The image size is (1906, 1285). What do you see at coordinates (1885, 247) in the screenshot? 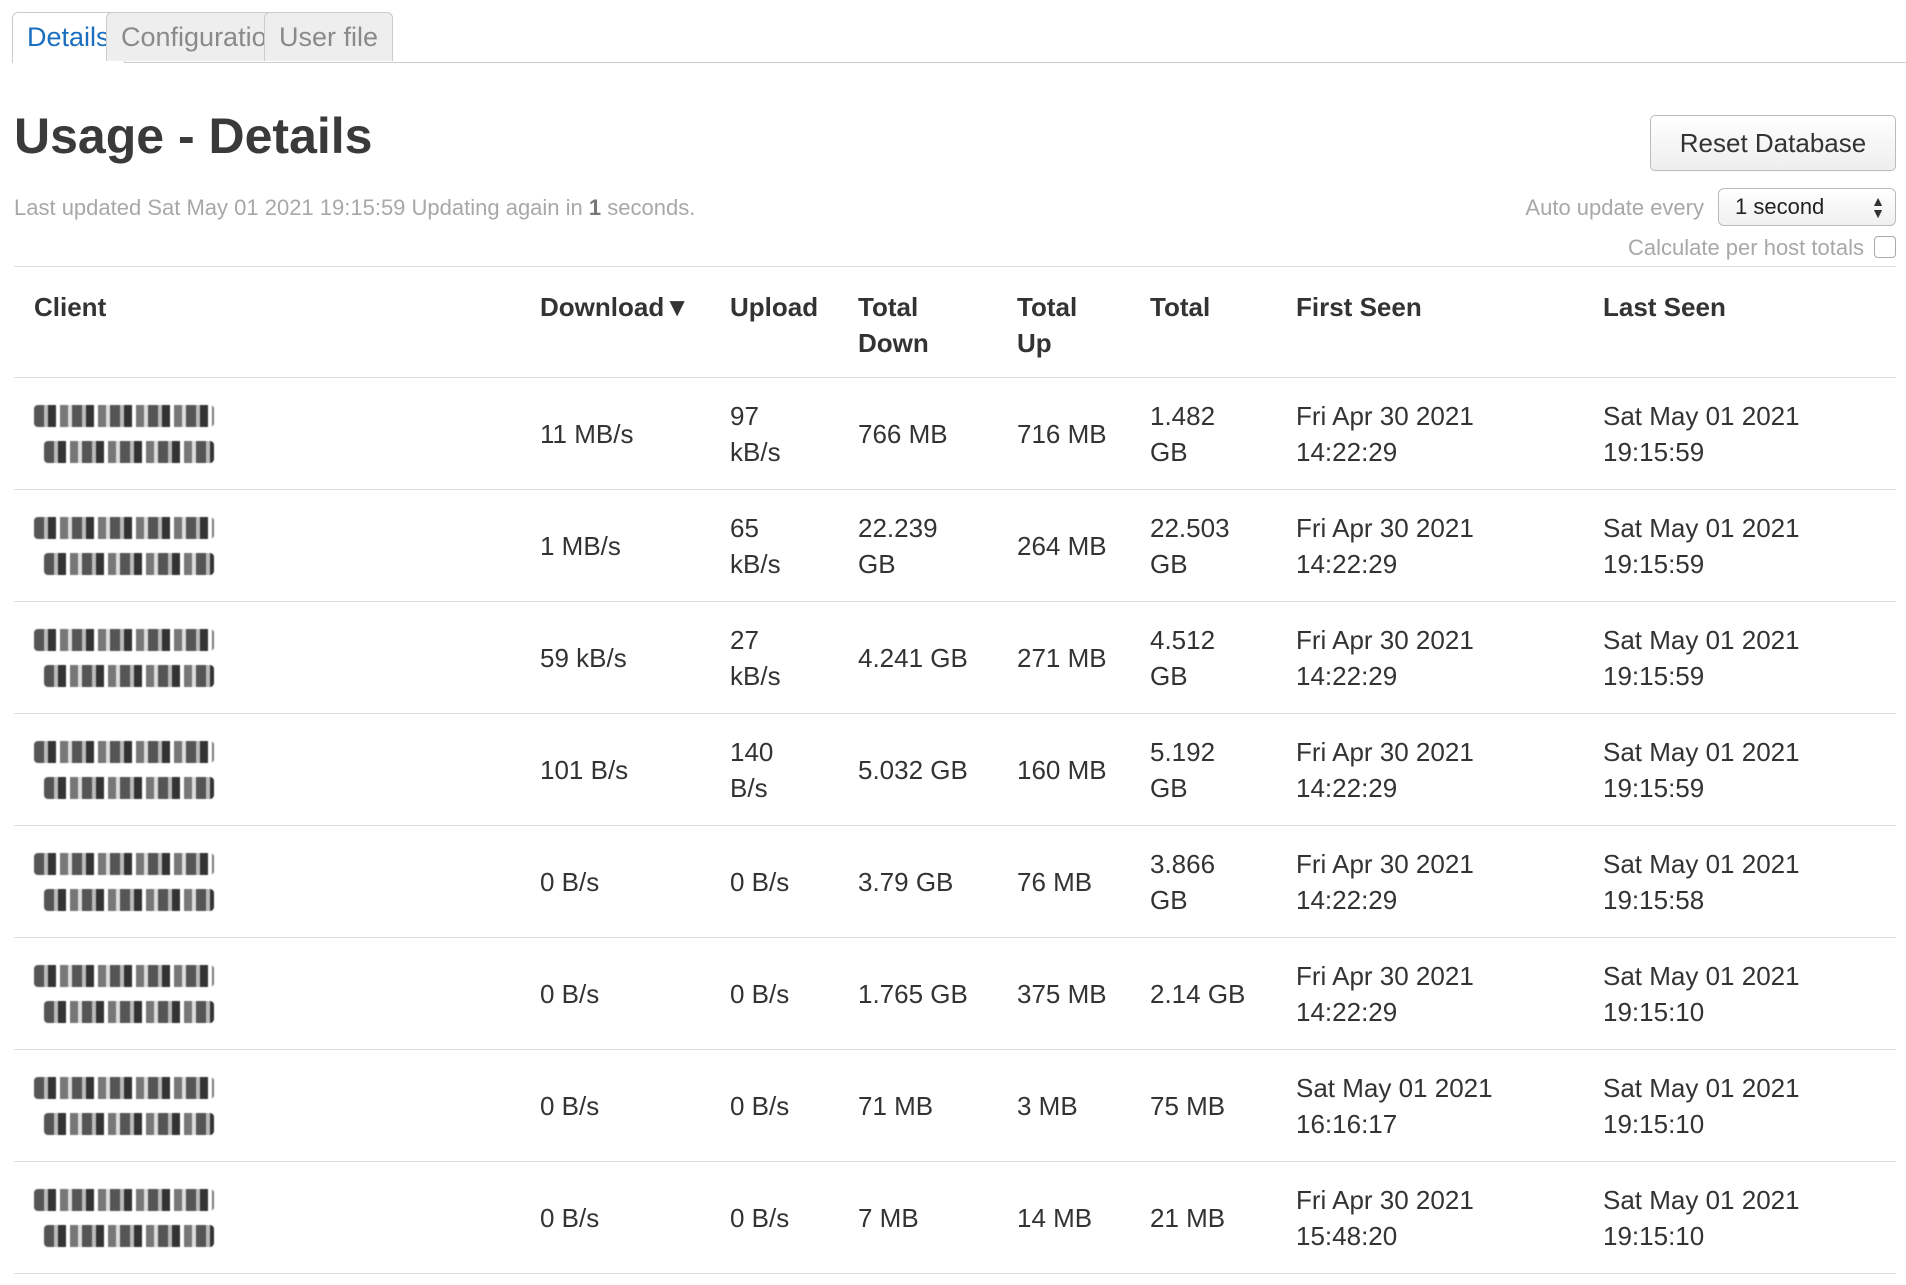
I see `per-host-totals-checkbox` at bounding box center [1885, 247].